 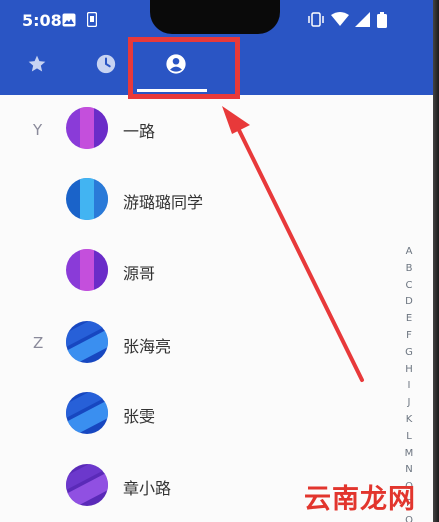 What do you see at coordinates (436, 261) in the screenshot?
I see `phone-bezel` at bounding box center [436, 261].